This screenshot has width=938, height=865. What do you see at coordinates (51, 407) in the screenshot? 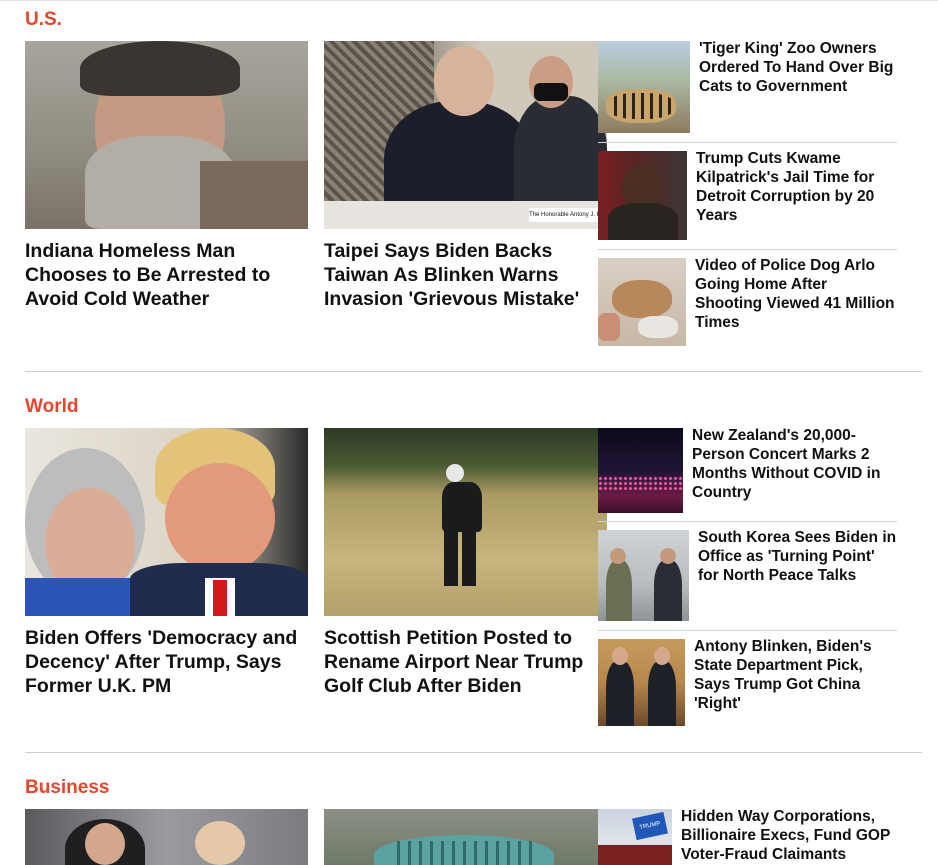
I see `section-title-world: World` at bounding box center [51, 407].